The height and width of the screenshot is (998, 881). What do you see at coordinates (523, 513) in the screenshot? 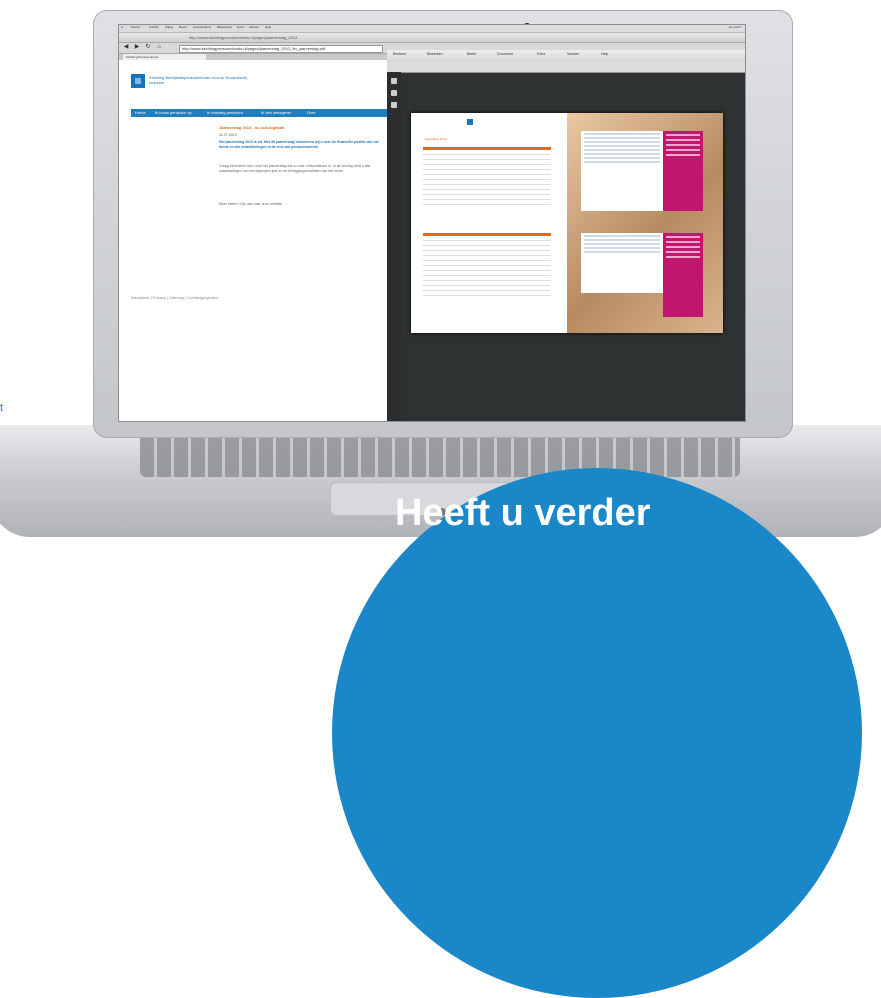
I see `cta-bubble-text: Heeft u verder` at bounding box center [523, 513].